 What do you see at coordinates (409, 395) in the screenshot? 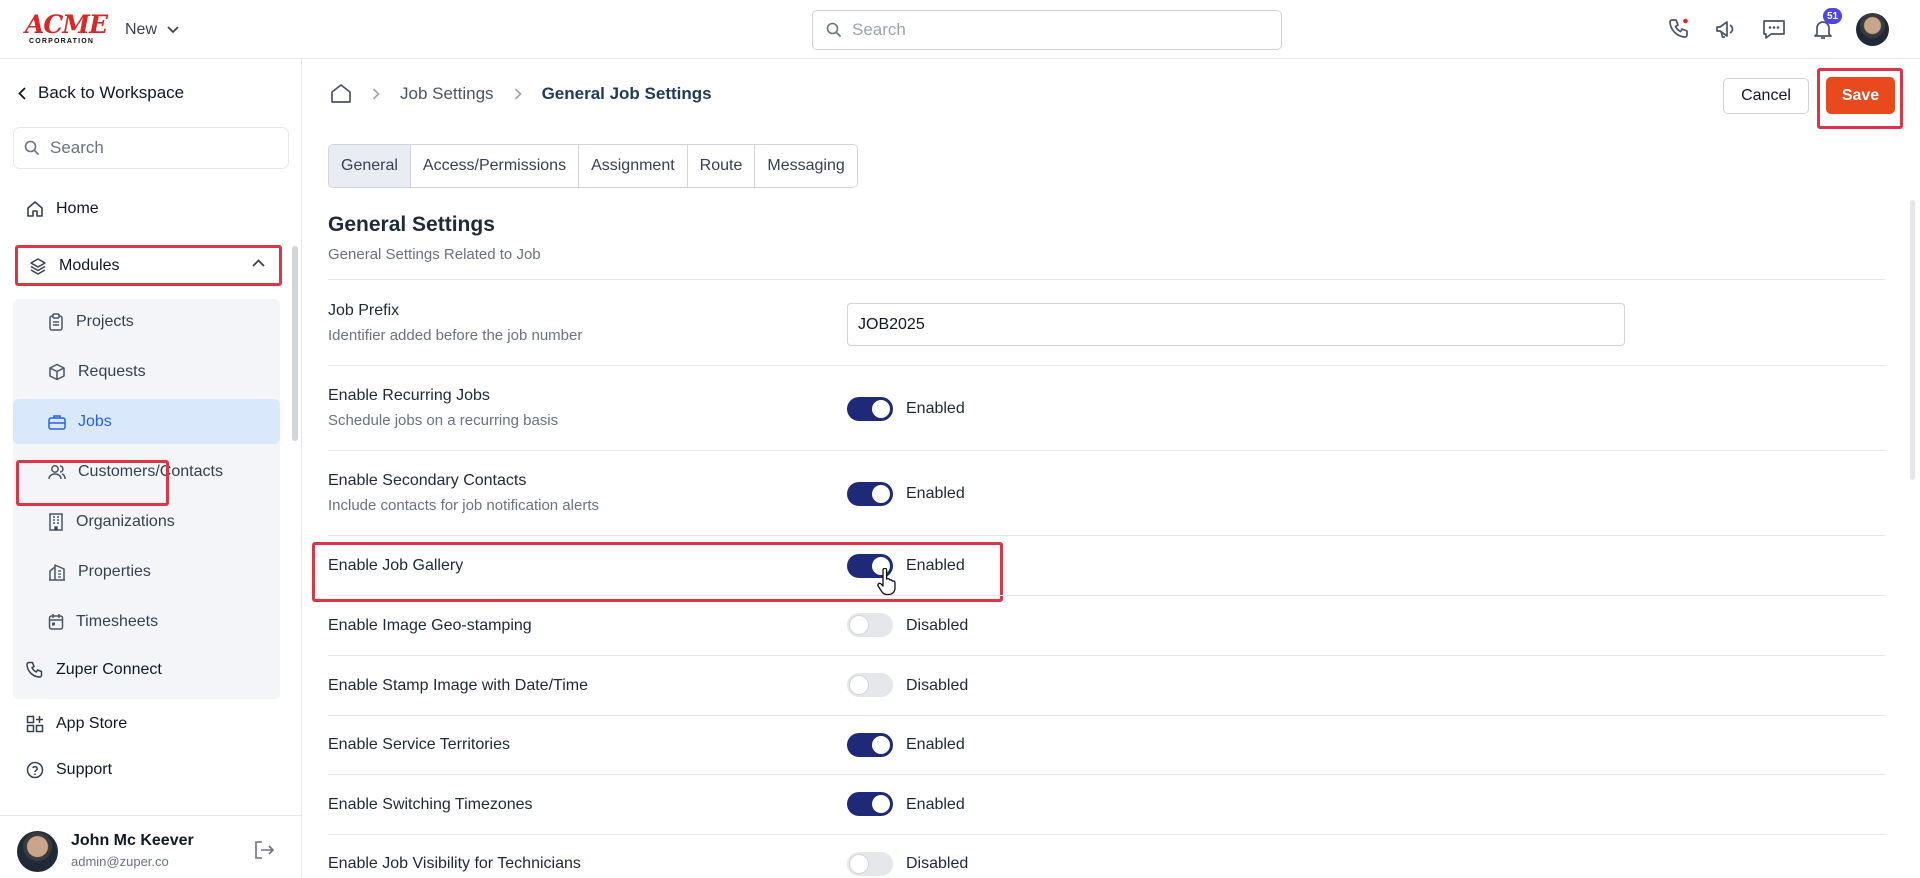
I see `setting-label: Enable Recurring Jobs` at bounding box center [409, 395].